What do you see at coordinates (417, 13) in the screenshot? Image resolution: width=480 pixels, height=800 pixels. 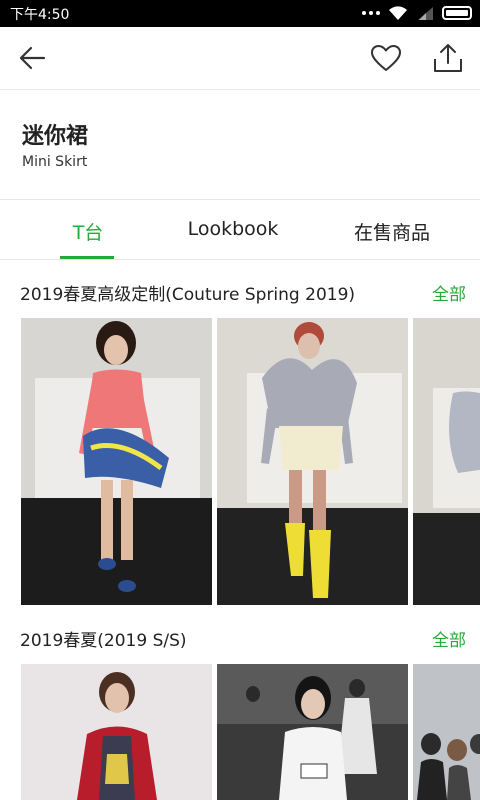 I see `status-icons` at bounding box center [417, 13].